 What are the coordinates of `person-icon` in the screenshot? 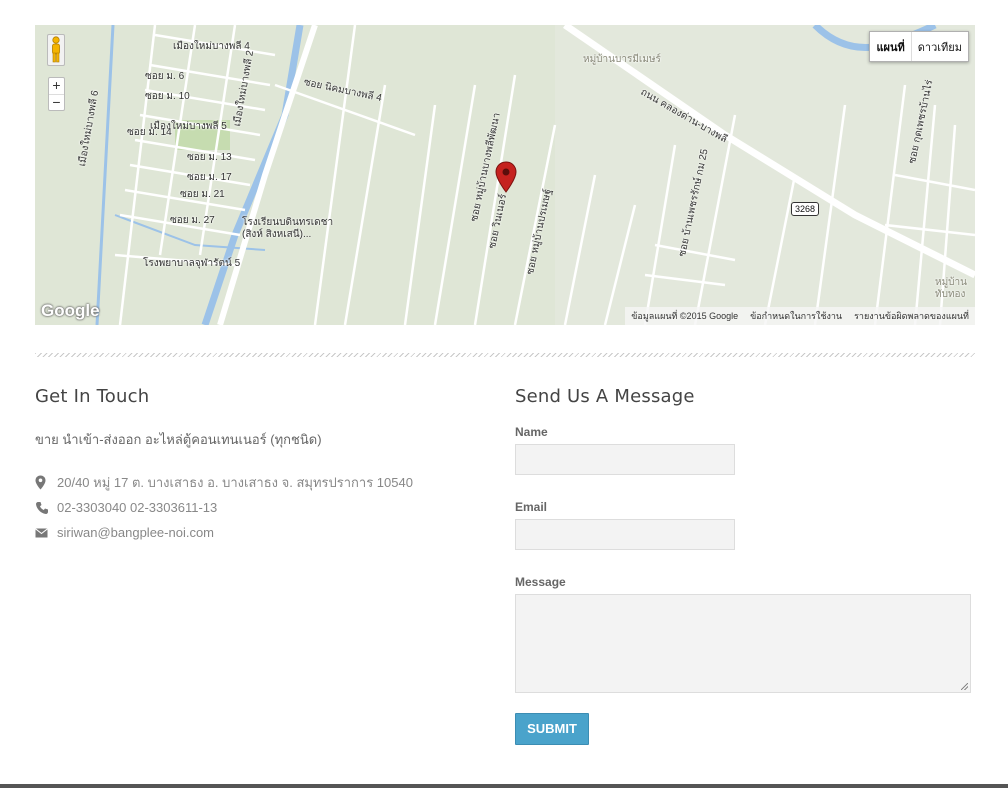 It's located at (56, 49).